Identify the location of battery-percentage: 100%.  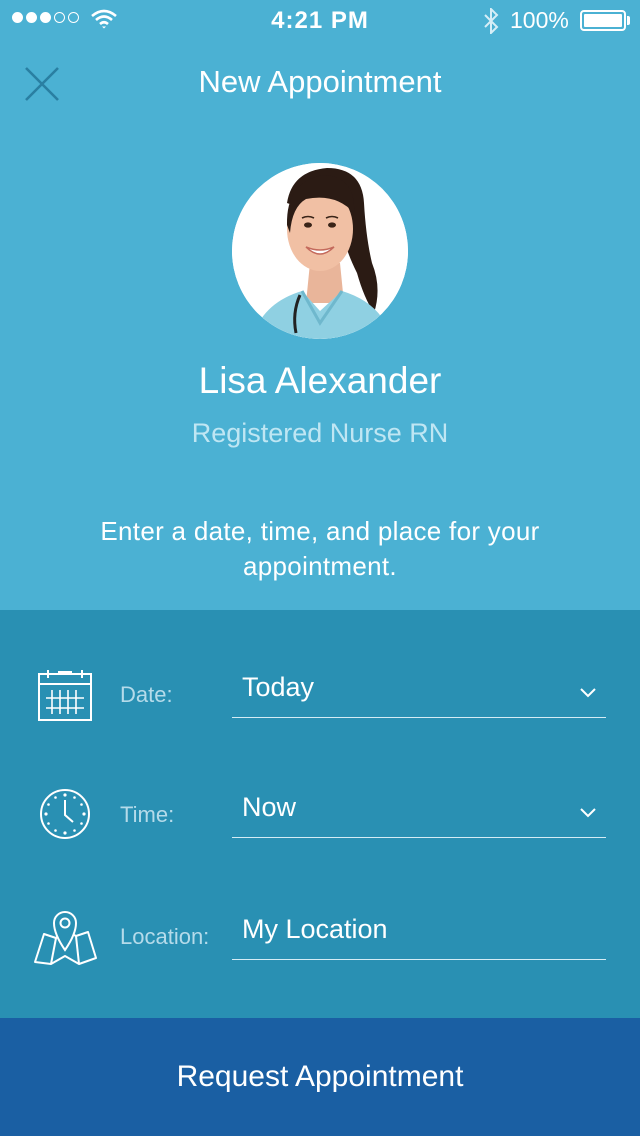
(539, 20).